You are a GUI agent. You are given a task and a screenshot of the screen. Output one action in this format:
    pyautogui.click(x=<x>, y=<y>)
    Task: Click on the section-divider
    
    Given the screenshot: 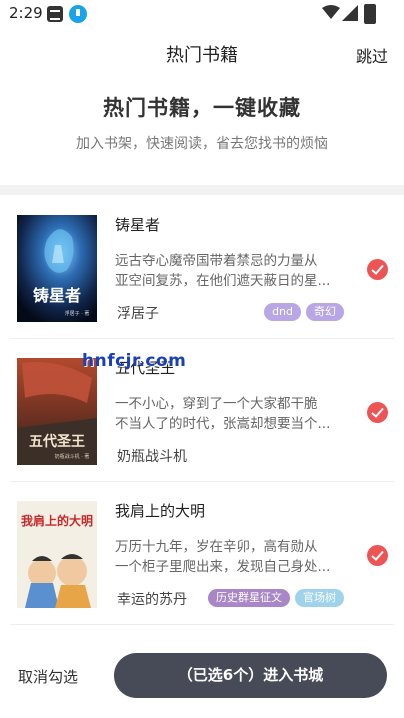 What is the action you would take?
    pyautogui.click(x=202, y=190)
    